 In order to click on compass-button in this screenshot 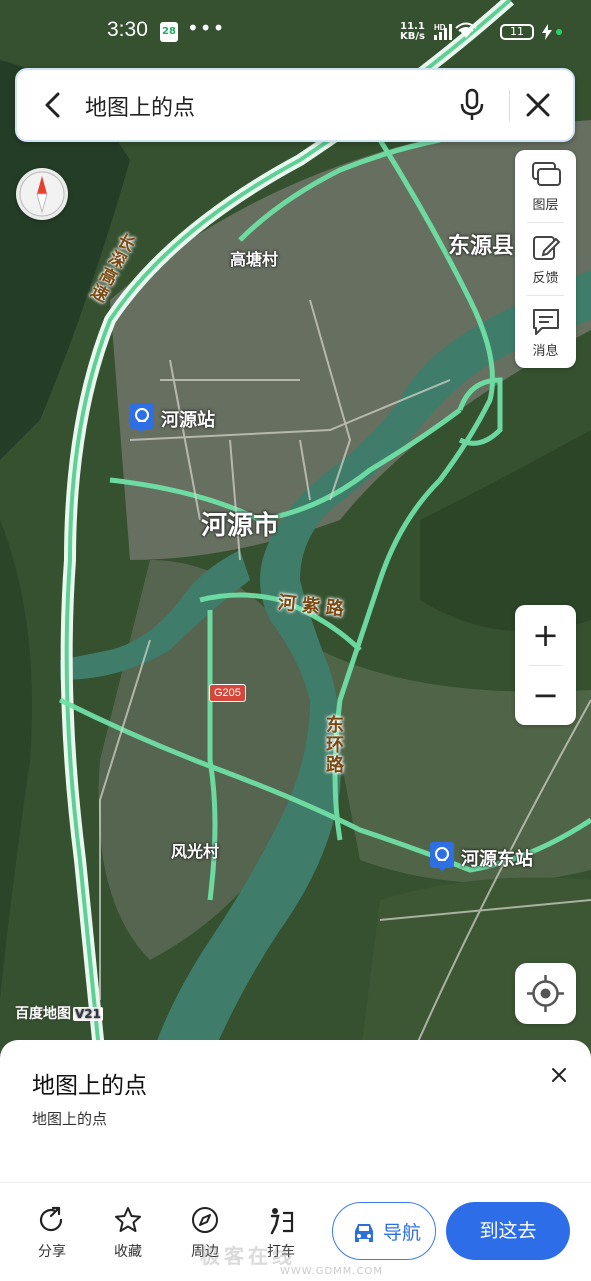, I will do `click(42, 194)`.